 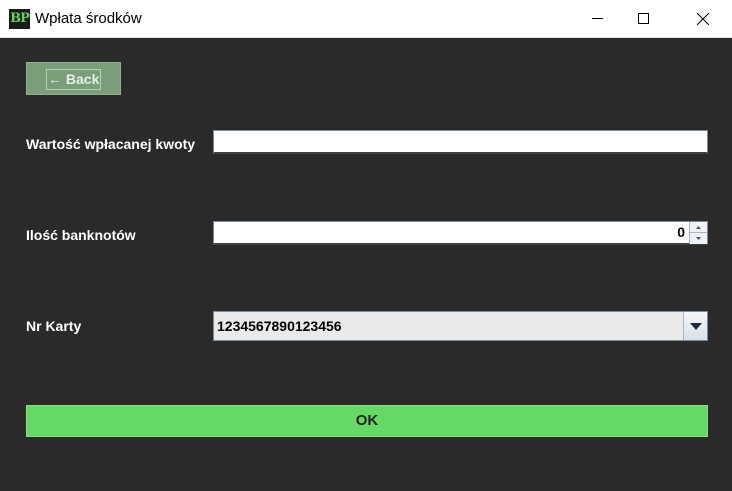 What do you see at coordinates (367, 421) in the screenshot?
I see `ok-button: OK` at bounding box center [367, 421].